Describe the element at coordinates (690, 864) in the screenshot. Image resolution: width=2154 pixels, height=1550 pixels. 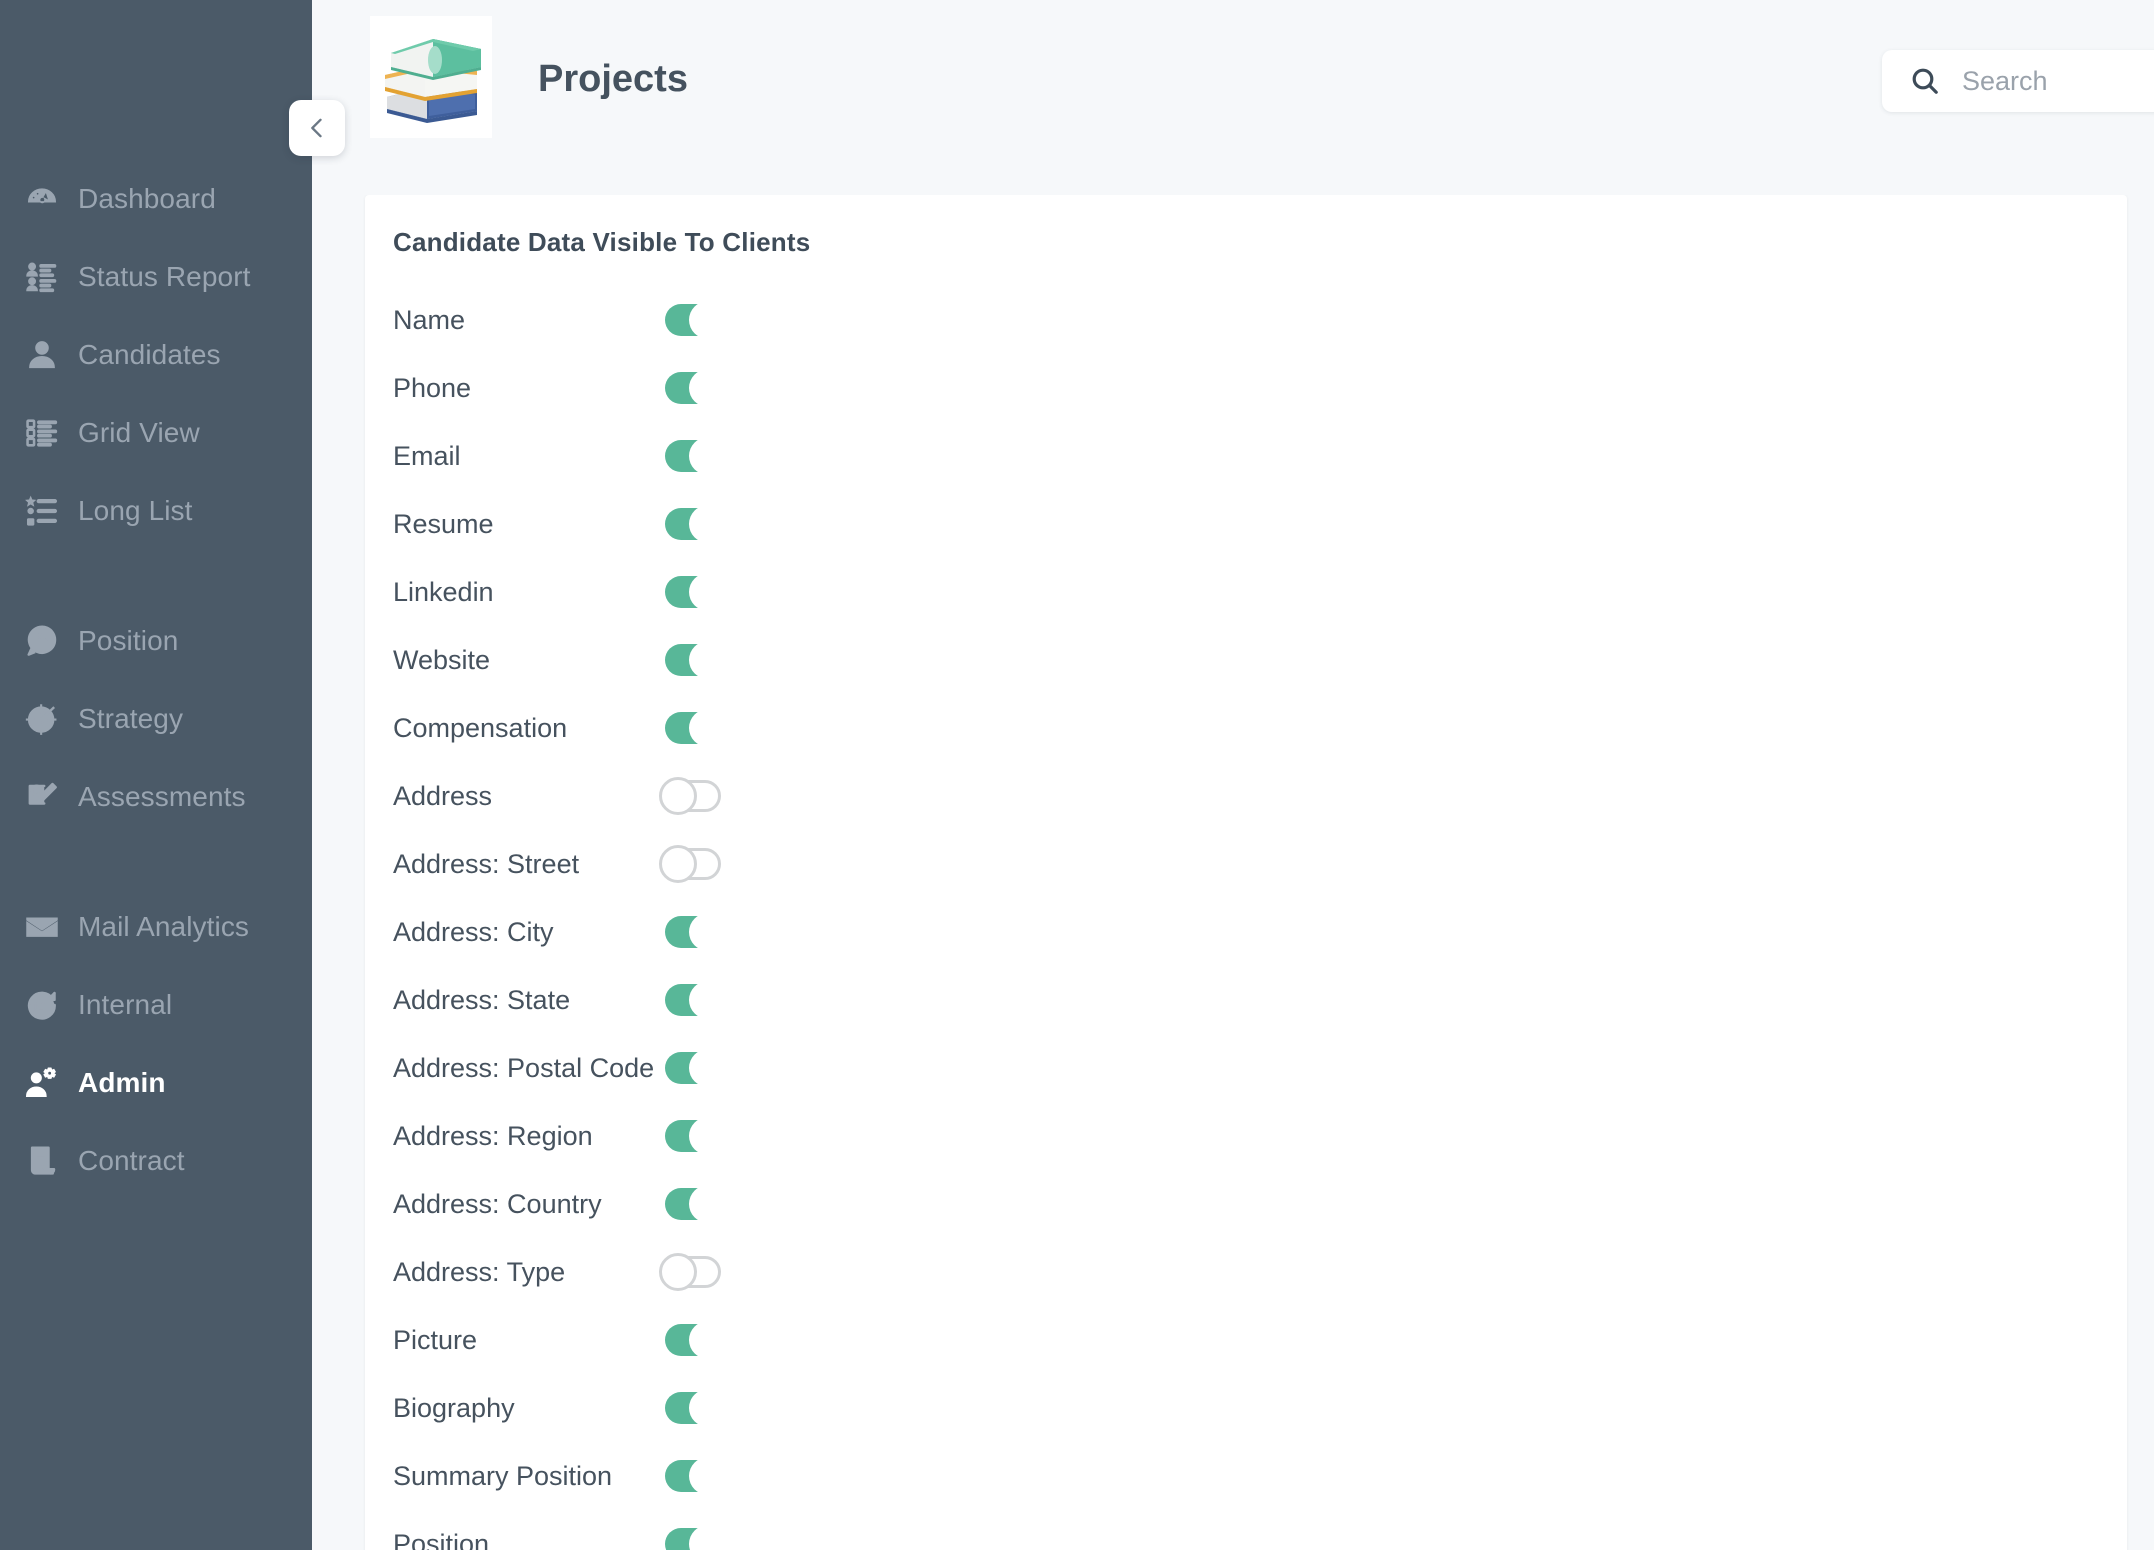
I see `toggle-address-street` at that location.